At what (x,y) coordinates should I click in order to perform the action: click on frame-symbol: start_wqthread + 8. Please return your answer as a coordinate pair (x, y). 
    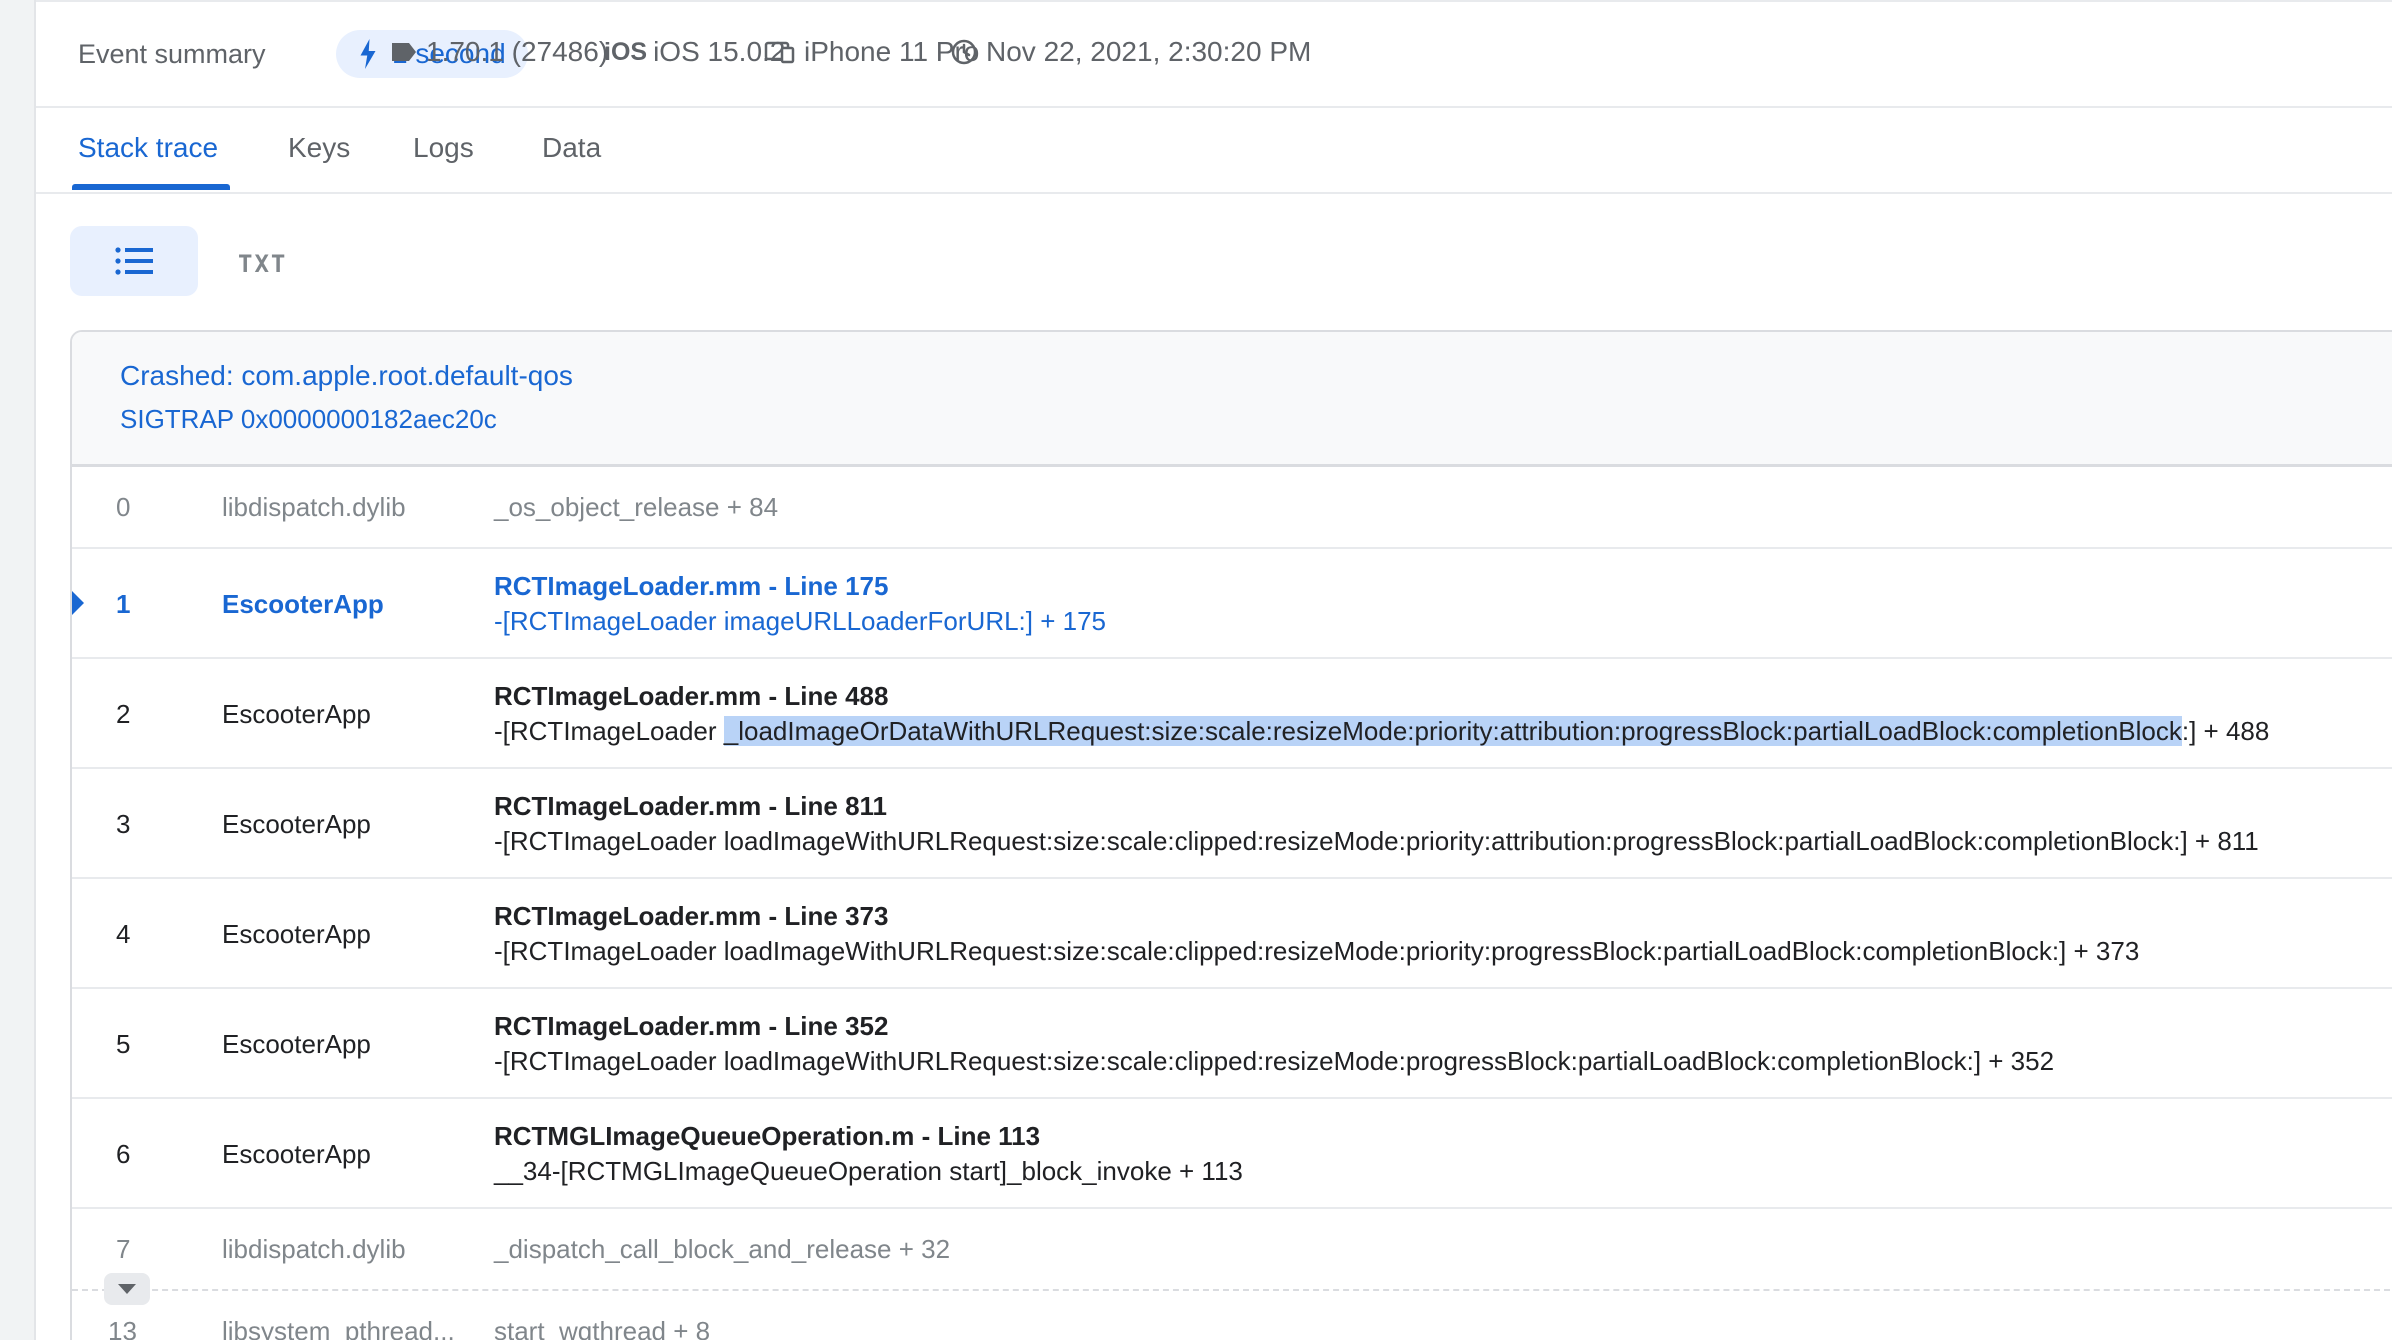
    Looking at the image, I should click on (602, 1328).